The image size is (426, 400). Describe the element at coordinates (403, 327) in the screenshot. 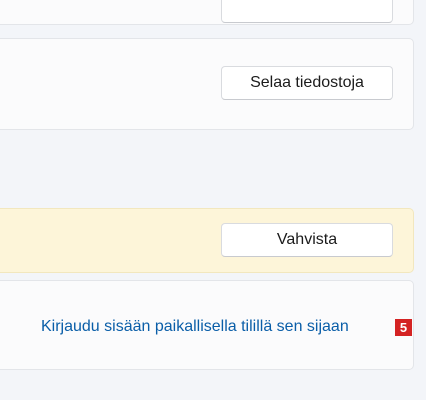

I see `annotation-badge: 5` at that location.